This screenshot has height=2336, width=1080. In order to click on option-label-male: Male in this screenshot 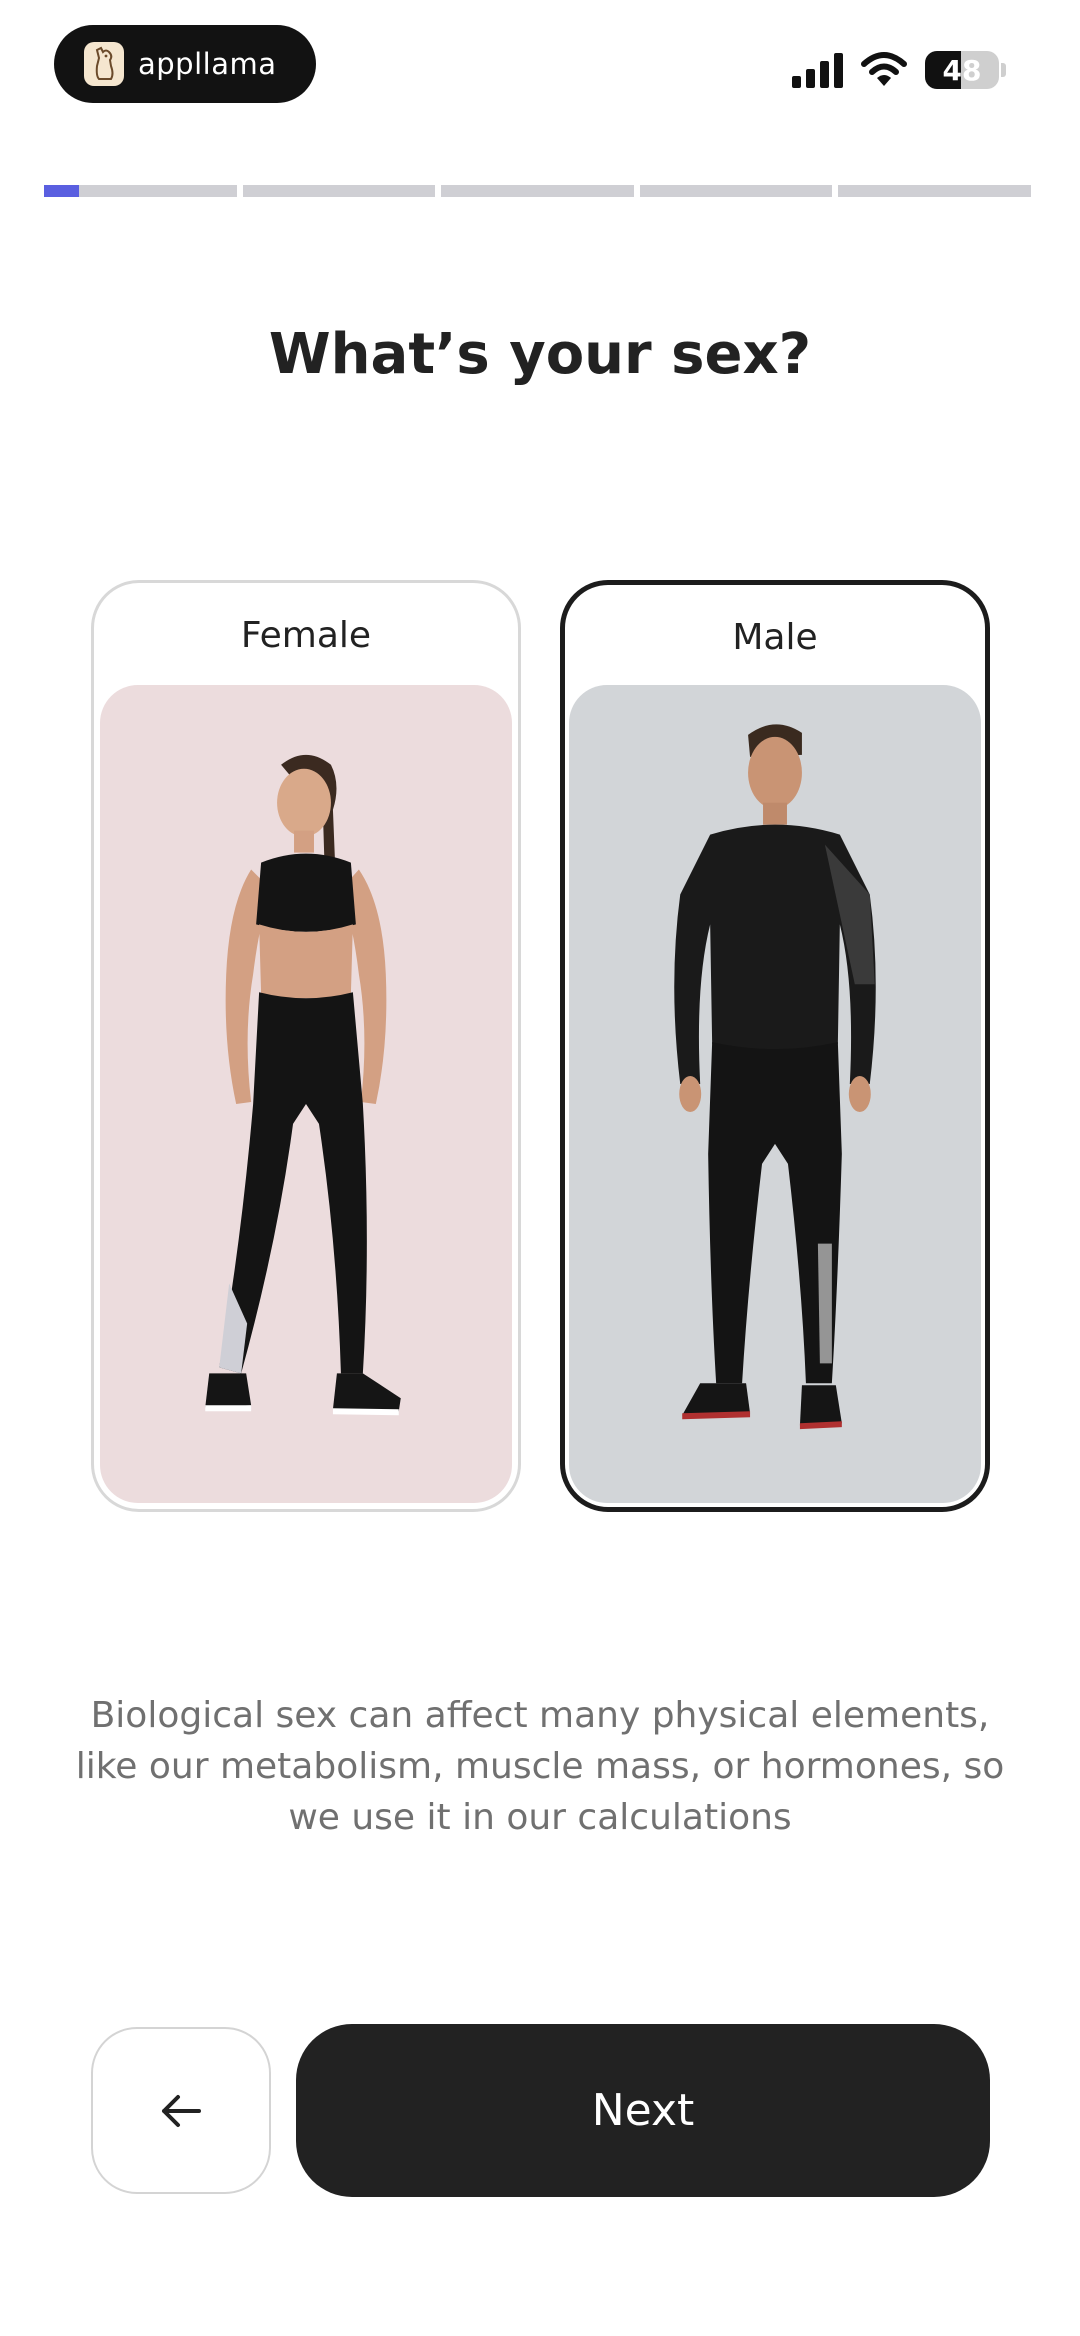, I will do `click(775, 637)`.